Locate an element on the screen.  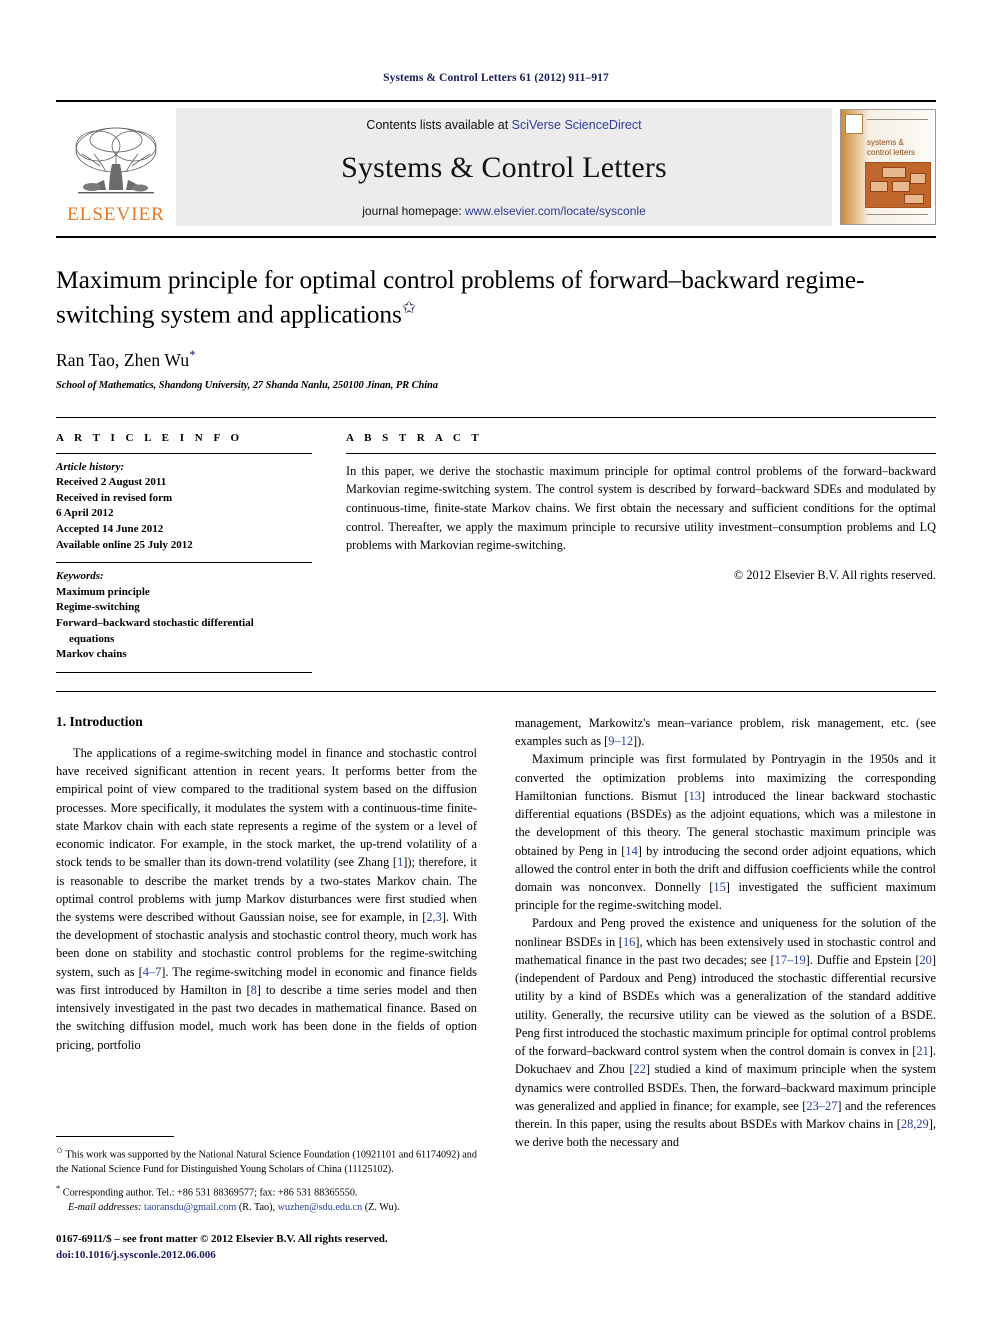
journal-homepage-link: www.elsevier.com/locate/sysconle is located at coordinates (555, 211).